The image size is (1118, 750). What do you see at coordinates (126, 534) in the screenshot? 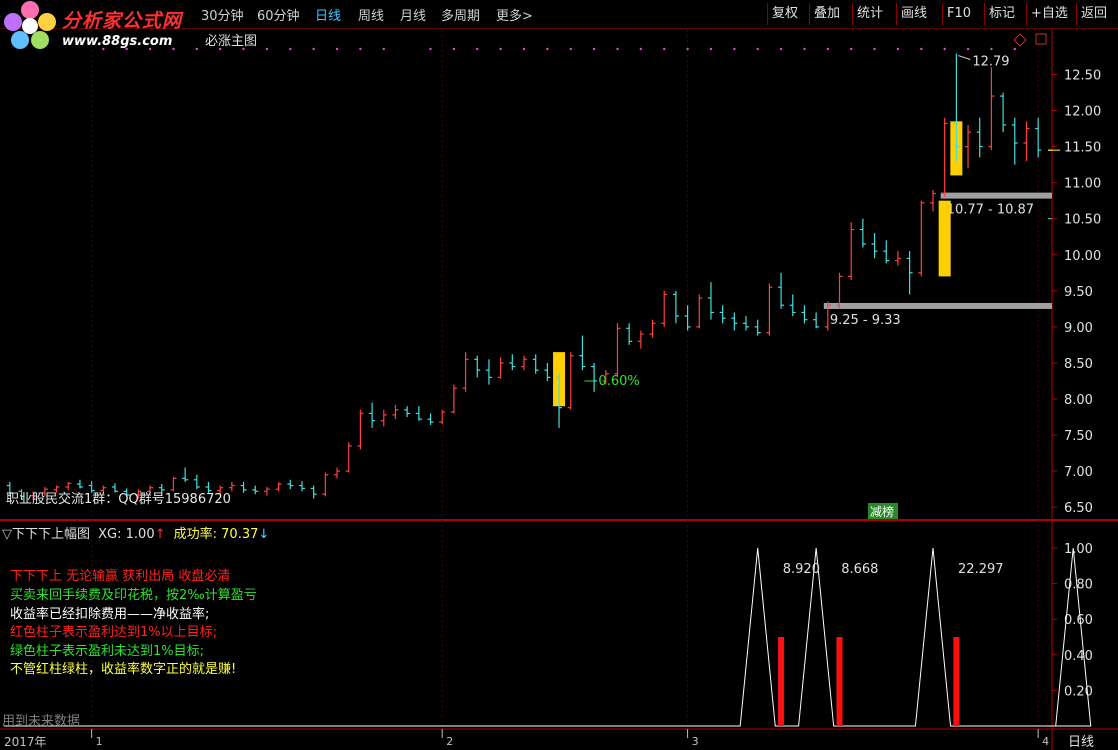
I see `xg-value: XG: 1.00` at bounding box center [126, 534].